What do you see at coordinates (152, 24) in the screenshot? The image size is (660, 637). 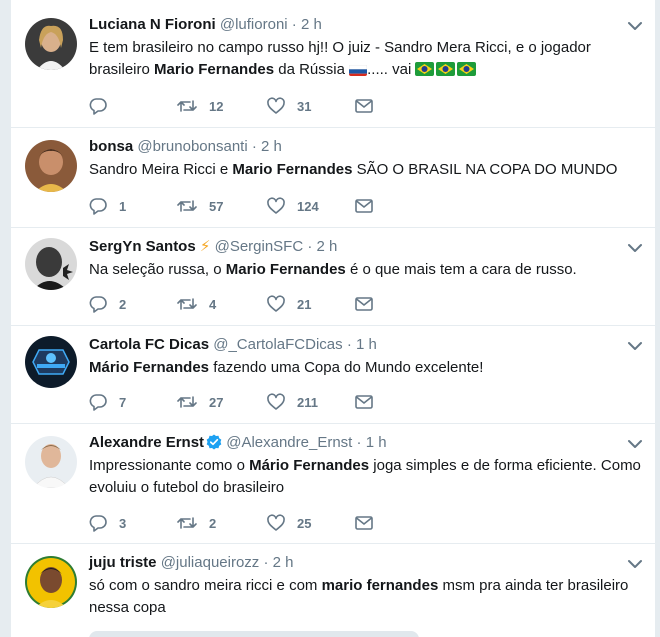 I see `user-fullname: Luciana N Fioroni` at bounding box center [152, 24].